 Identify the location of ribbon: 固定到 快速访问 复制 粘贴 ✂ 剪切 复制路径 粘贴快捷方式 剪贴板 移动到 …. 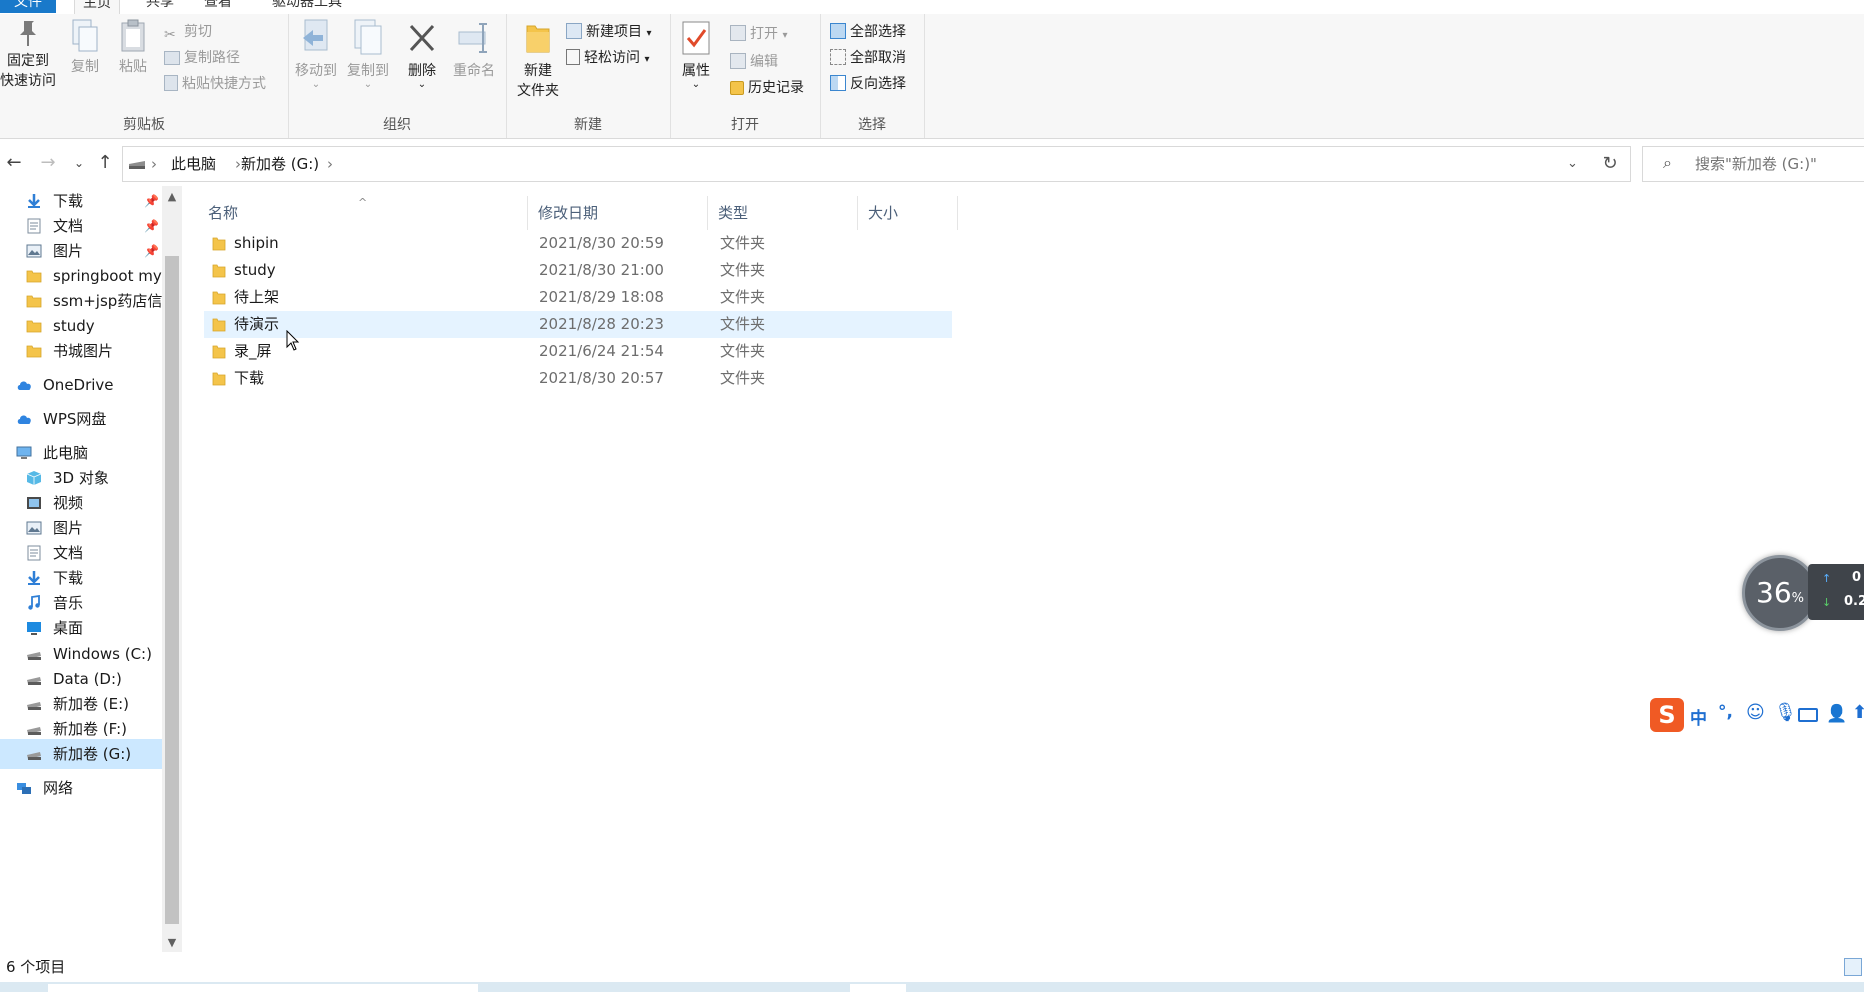
(932, 76).